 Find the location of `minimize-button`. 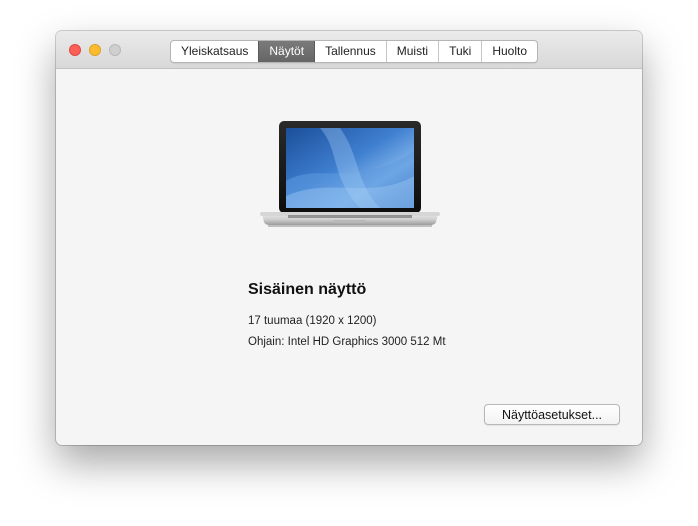

minimize-button is located at coordinates (95, 50).